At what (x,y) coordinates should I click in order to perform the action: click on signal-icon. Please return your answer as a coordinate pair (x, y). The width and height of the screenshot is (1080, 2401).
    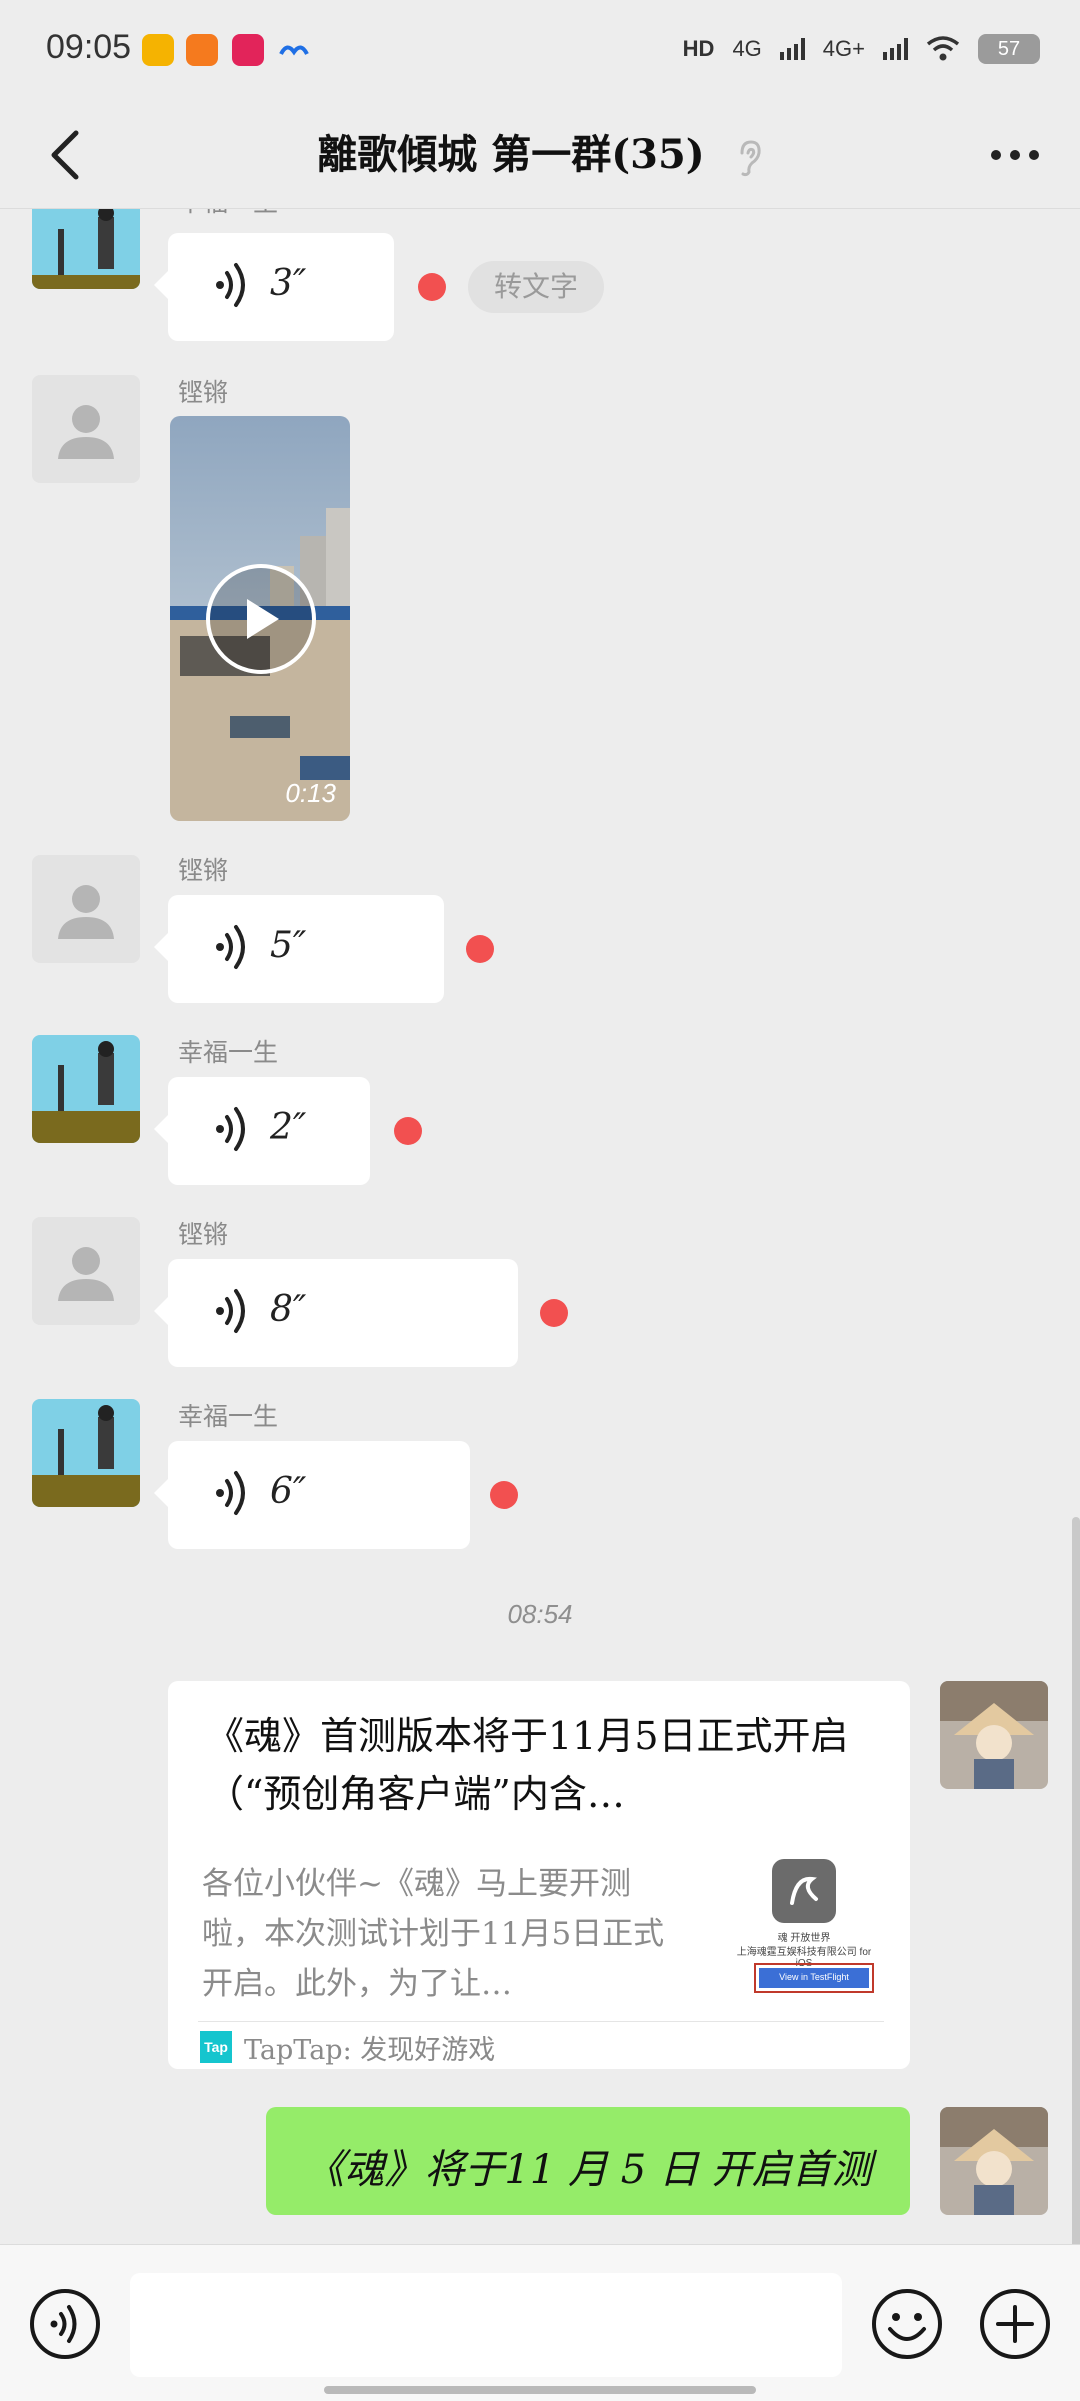
    Looking at the image, I should click on (792, 49).